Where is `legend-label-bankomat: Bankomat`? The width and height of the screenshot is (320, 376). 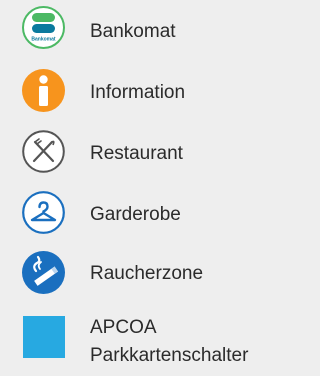
legend-label-bankomat: Bankomat is located at coordinates (133, 31).